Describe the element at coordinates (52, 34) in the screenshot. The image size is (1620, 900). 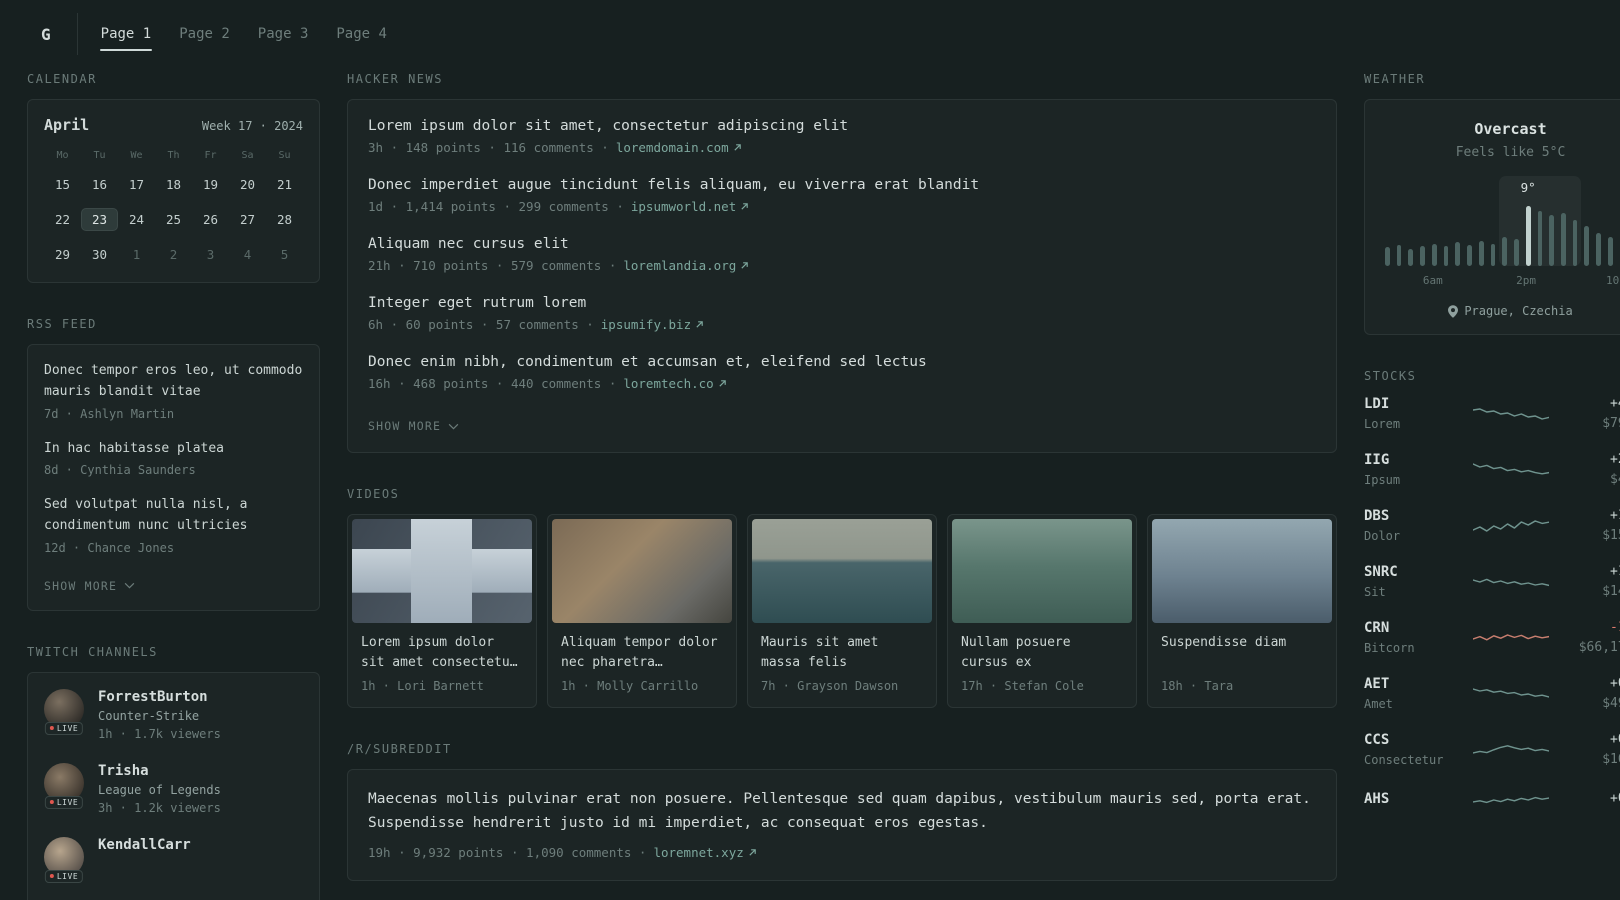
I see `app-logo: G` at that location.